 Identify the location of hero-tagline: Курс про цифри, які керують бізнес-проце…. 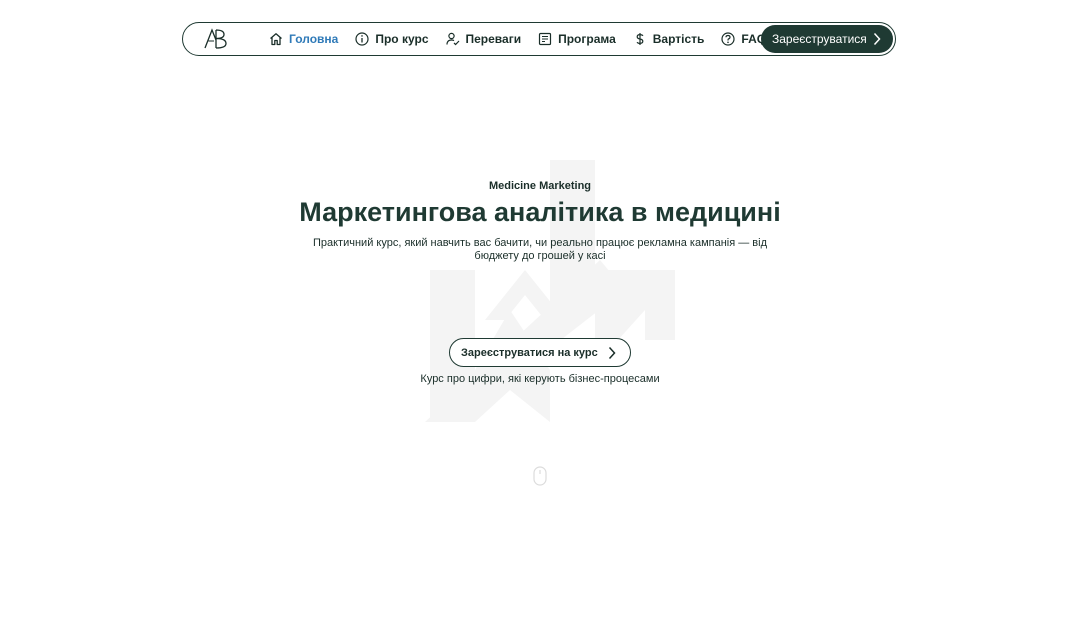
(540, 379).